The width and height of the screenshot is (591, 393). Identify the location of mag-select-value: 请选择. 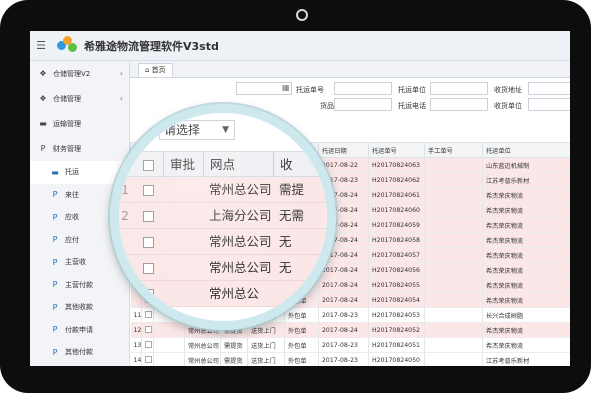
(182, 130).